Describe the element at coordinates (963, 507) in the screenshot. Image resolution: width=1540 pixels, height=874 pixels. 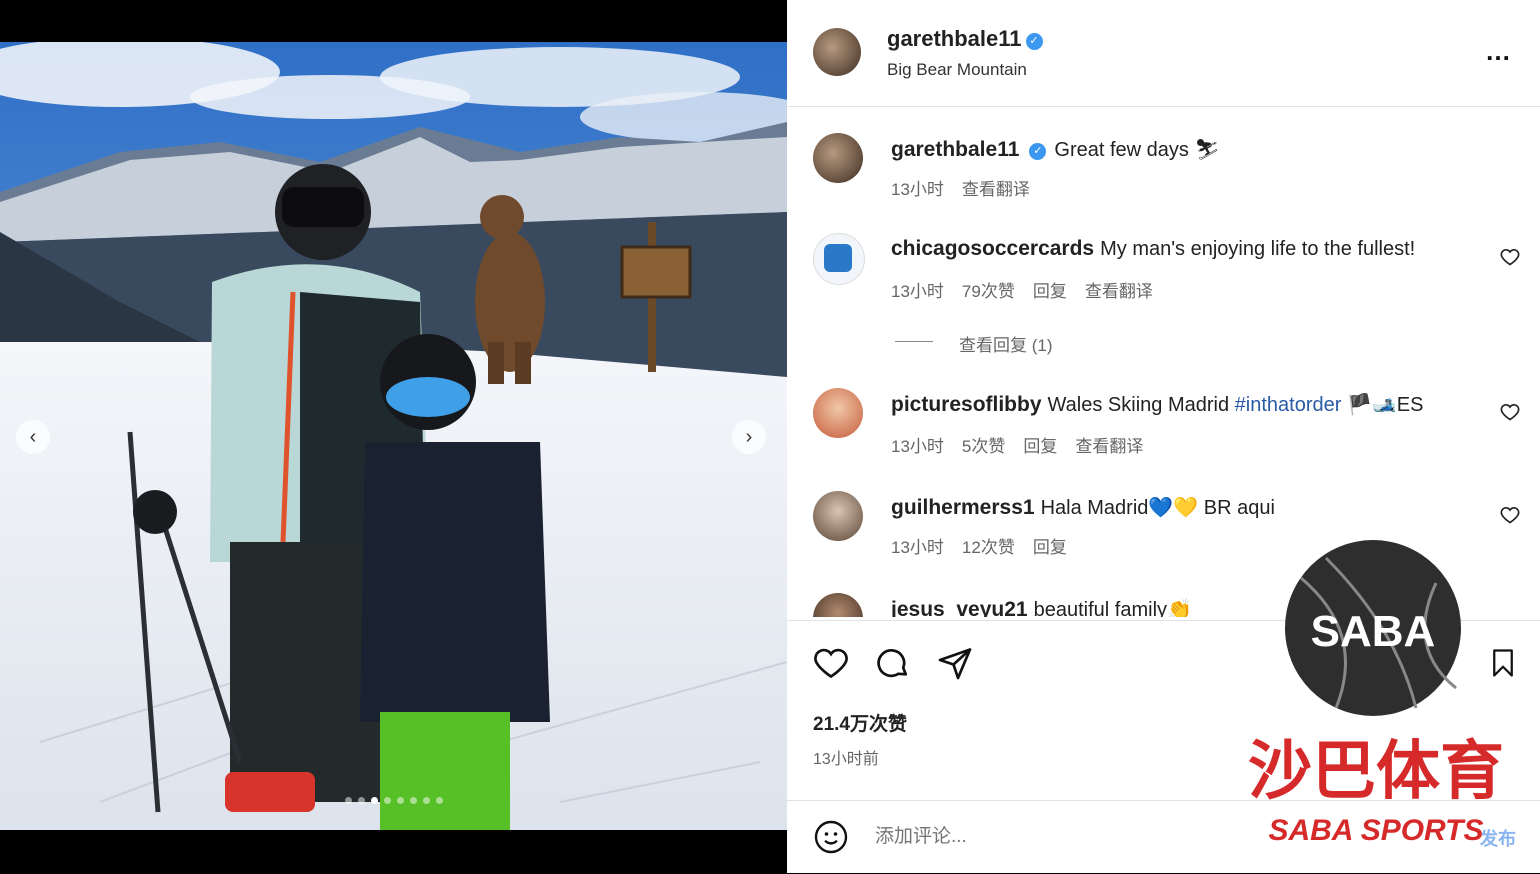
I see `comment-username: guilhermerss1` at that location.